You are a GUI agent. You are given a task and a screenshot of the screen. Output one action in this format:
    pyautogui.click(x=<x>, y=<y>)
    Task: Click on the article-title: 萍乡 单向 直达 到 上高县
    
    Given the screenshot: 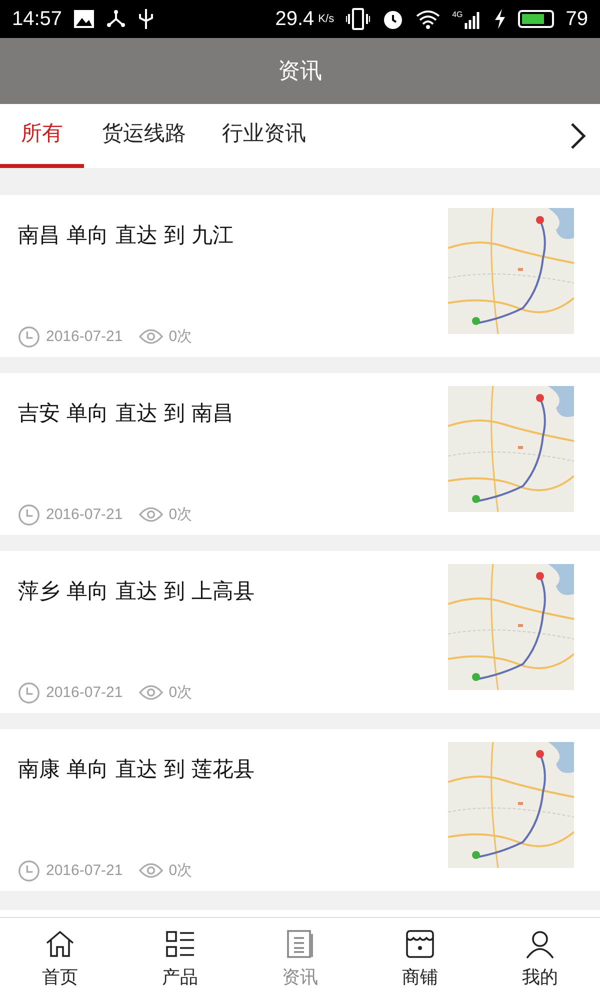 What is the action you would take?
    pyautogui.click(x=137, y=591)
    